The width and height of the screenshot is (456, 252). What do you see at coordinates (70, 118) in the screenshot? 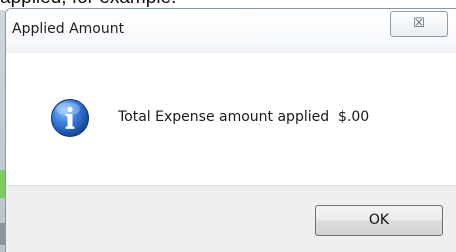
I see `info-icon` at bounding box center [70, 118].